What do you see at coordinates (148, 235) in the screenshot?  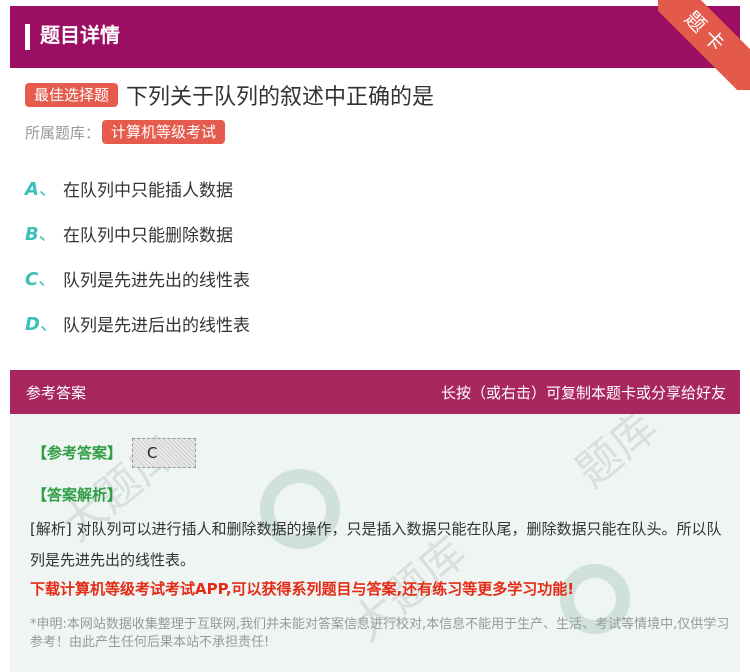 I see `option-text: 在队列中只能删除数据` at bounding box center [148, 235].